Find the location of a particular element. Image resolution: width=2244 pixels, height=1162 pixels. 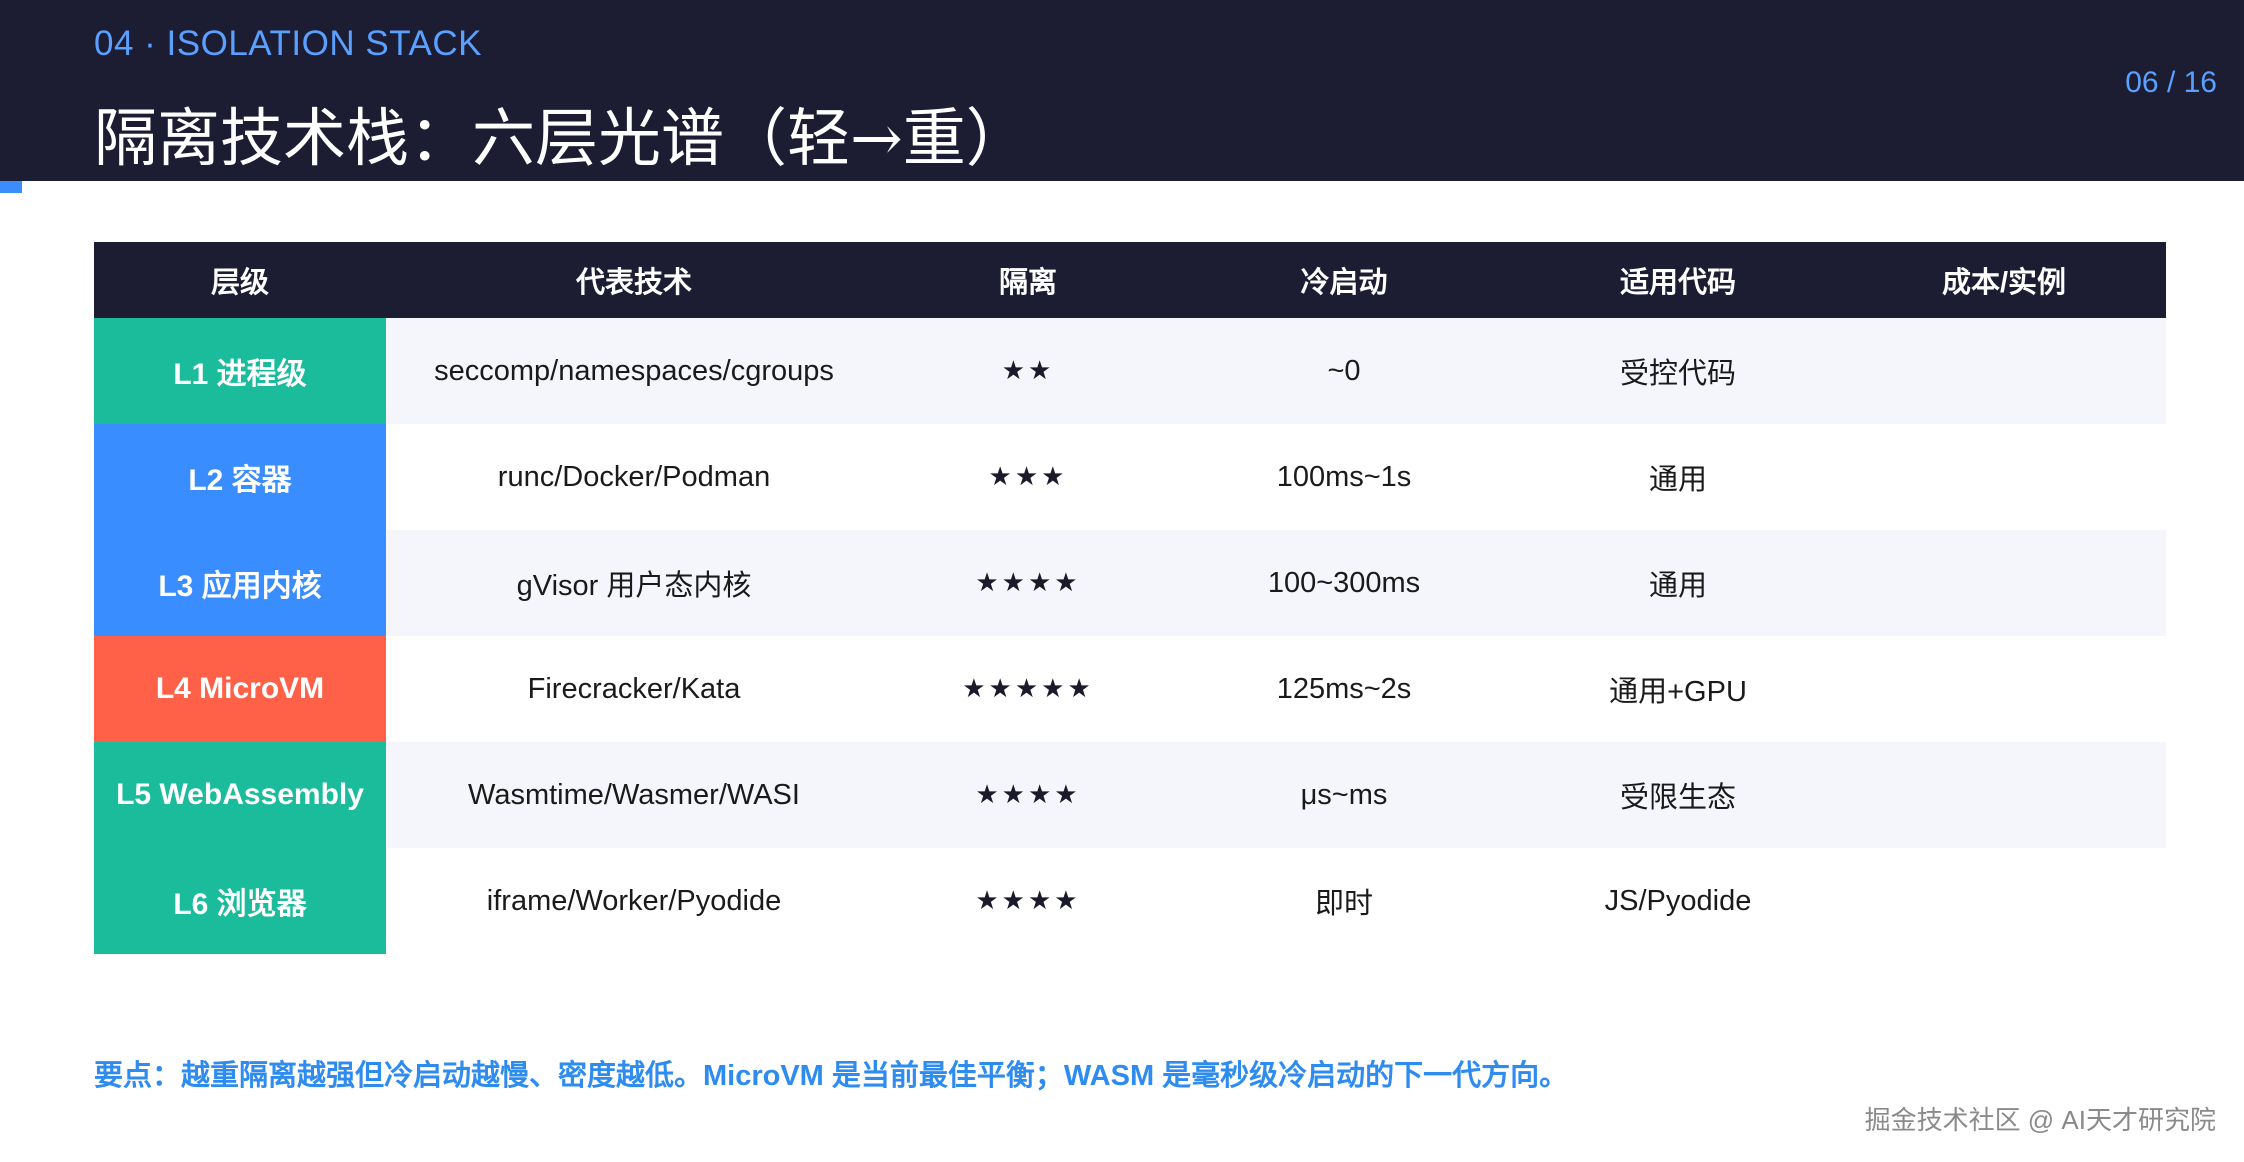

page-title: 隔离技术栈：六层光谱（轻→重） is located at coordinates (561, 138).